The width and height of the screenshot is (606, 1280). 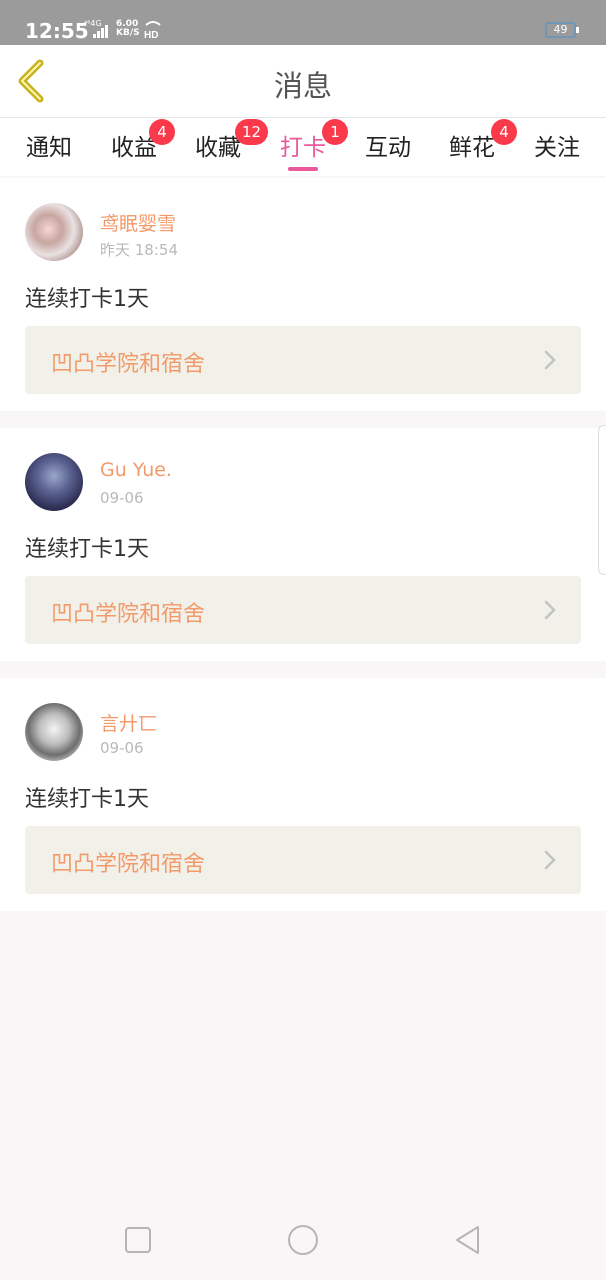 What do you see at coordinates (252, 132) in the screenshot?
I see `tab-badge: 12` at bounding box center [252, 132].